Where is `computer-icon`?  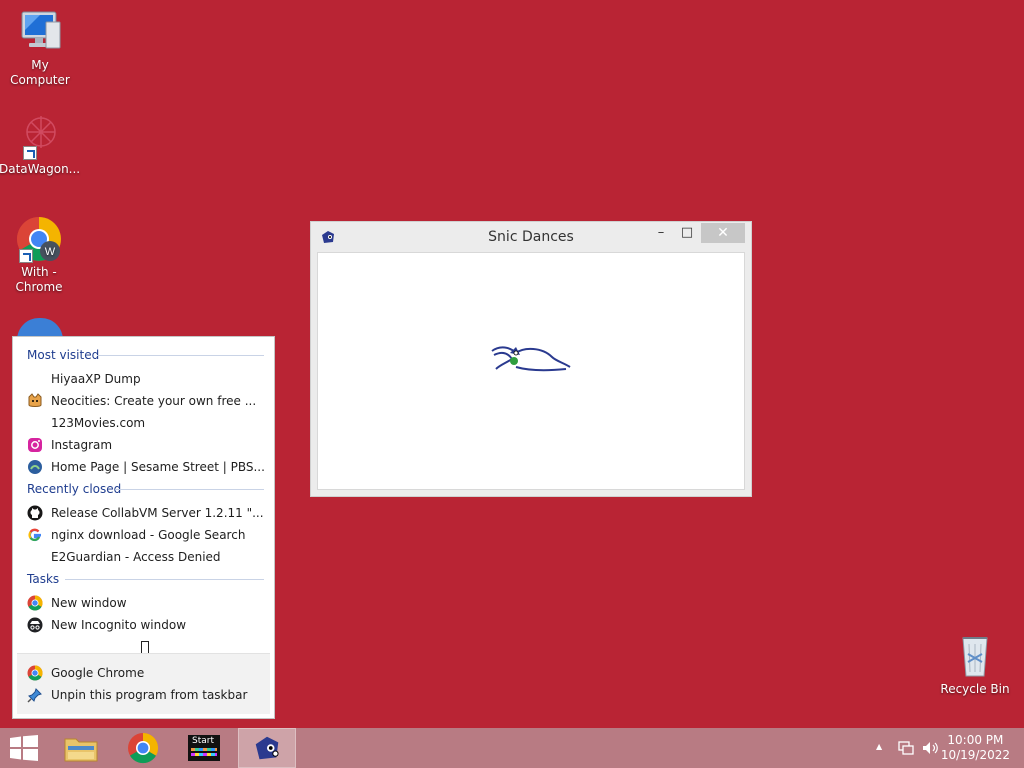 computer-icon is located at coordinates (40, 32).